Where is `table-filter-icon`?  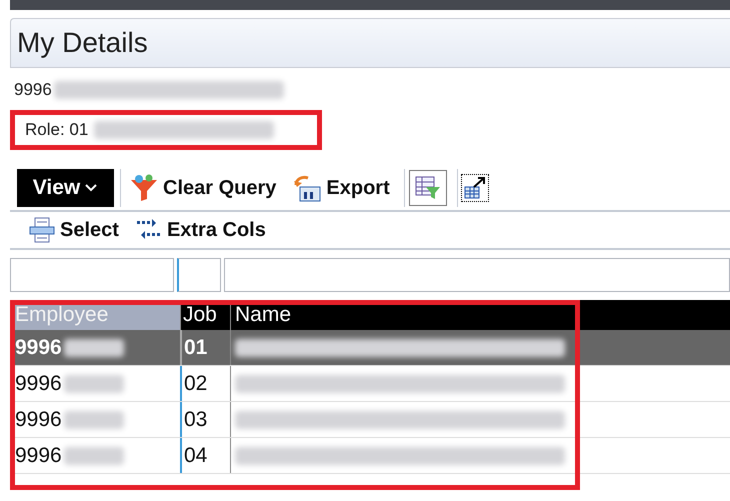 table-filter-icon is located at coordinates (427, 188).